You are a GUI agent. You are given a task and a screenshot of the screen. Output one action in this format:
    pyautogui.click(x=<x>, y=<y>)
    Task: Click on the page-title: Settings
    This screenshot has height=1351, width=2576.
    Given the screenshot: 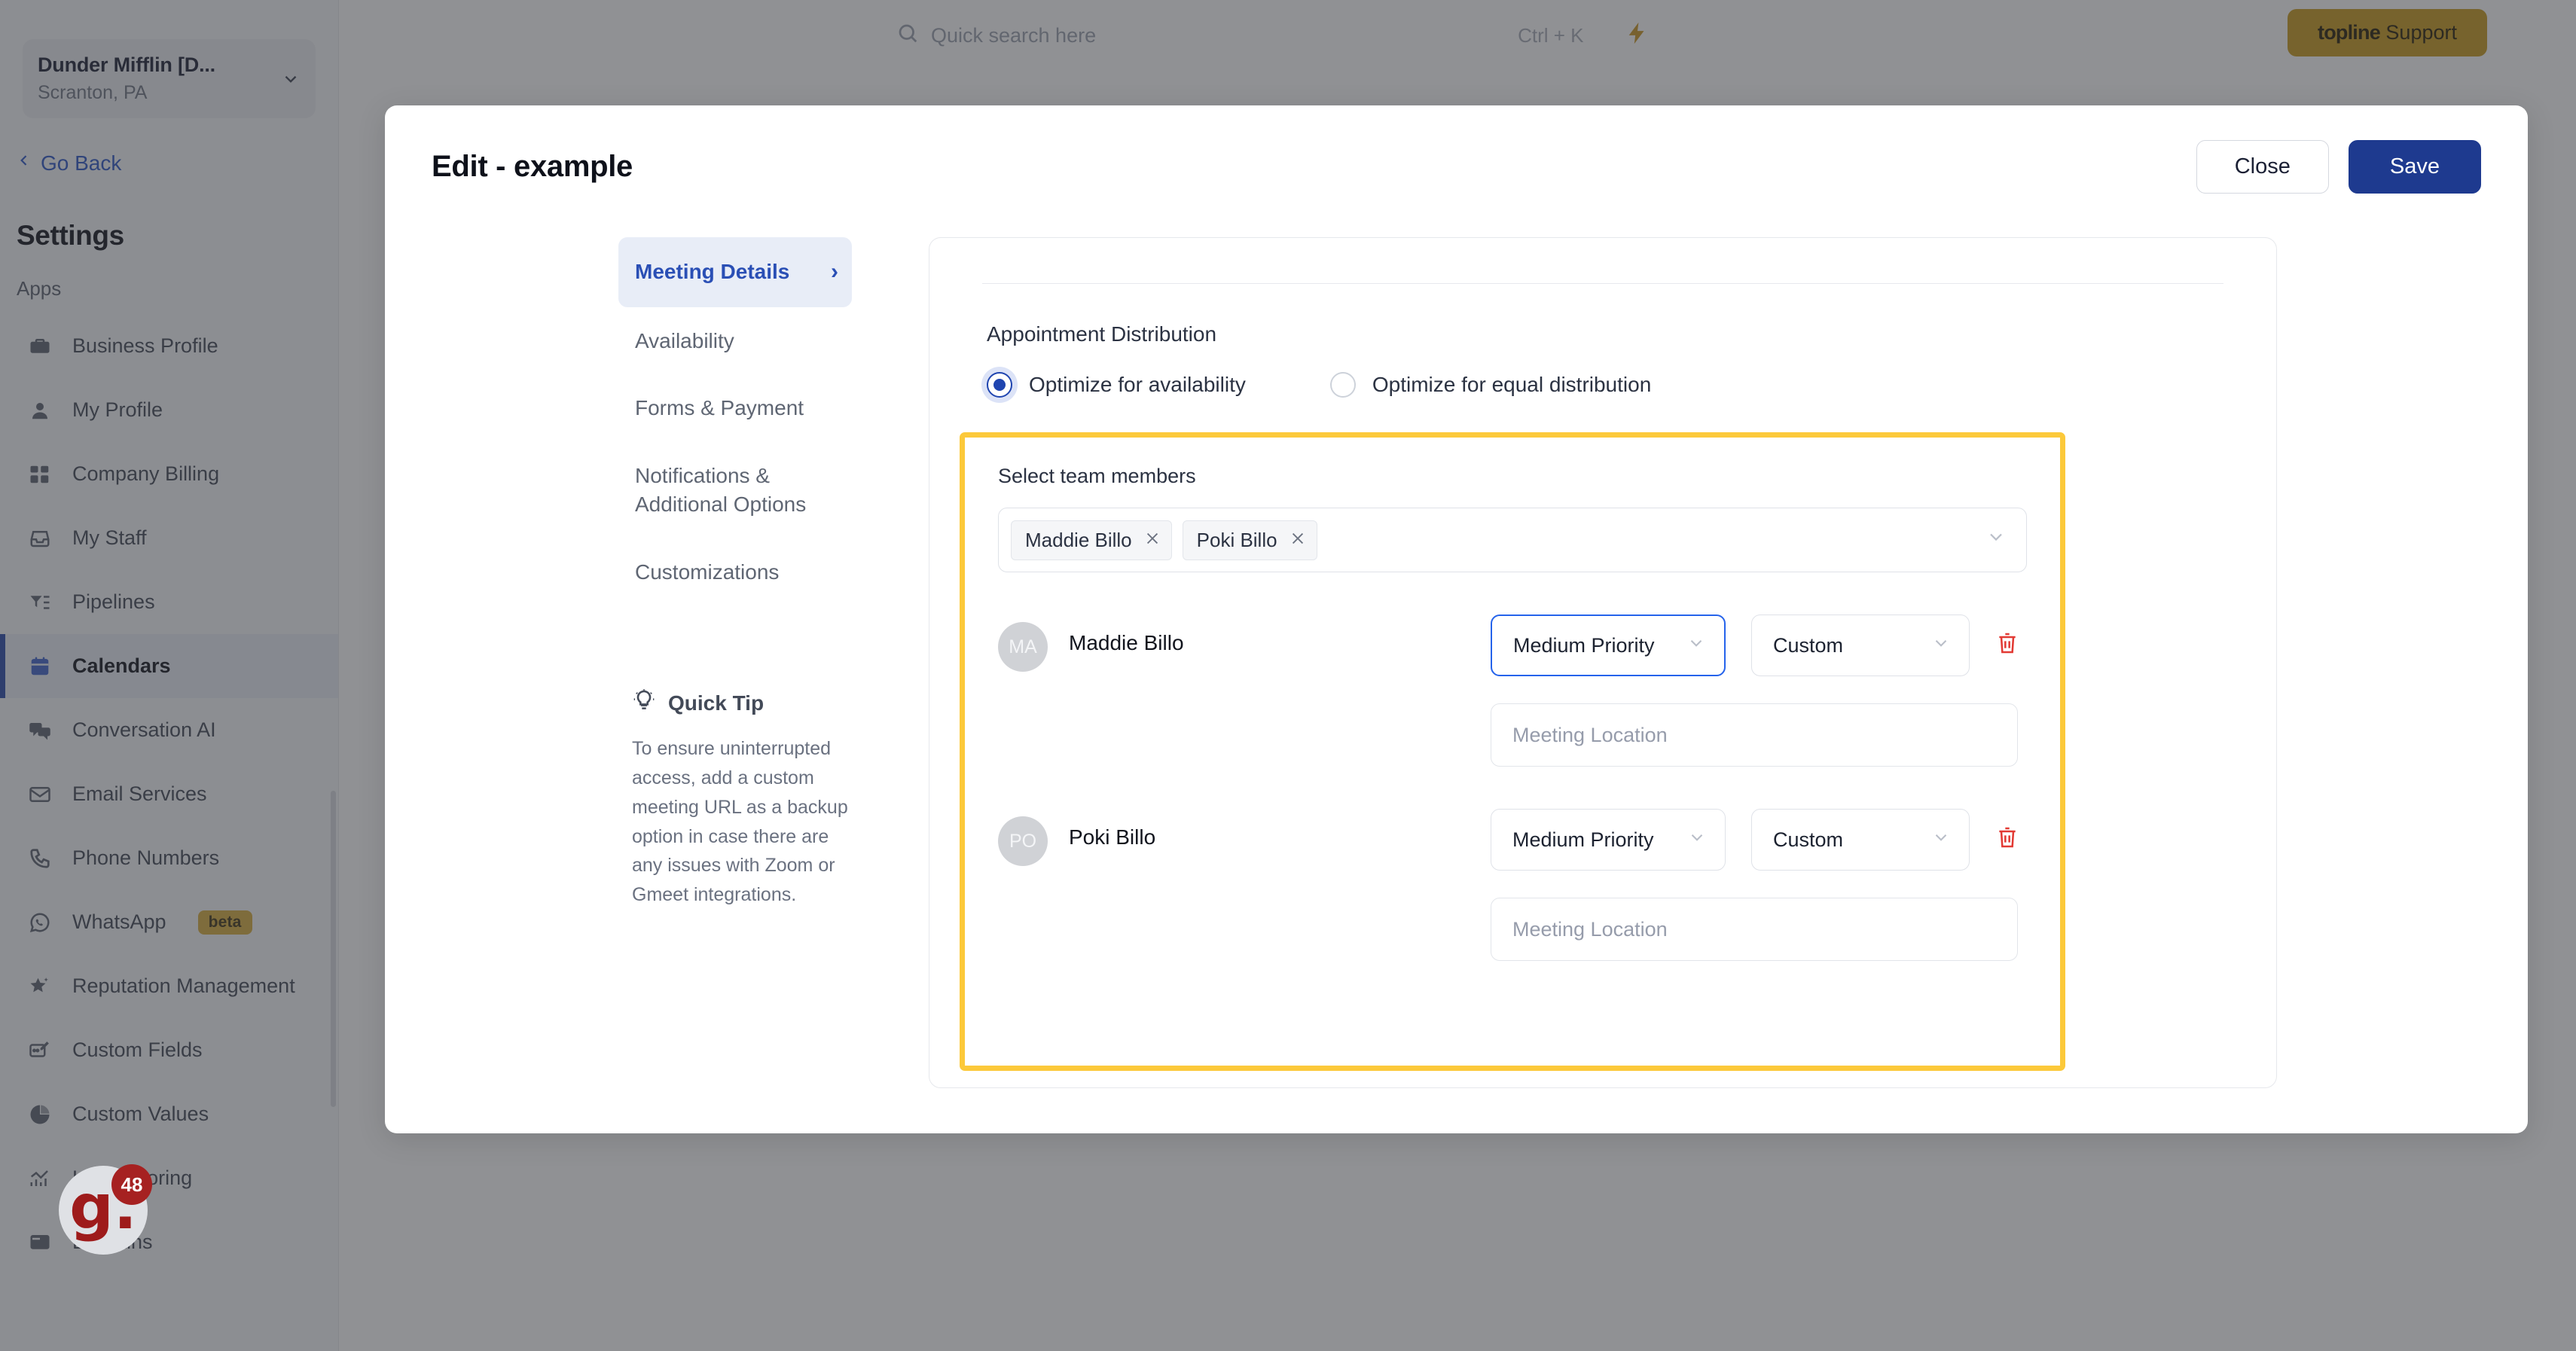 What is the action you would take?
    pyautogui.click(x=70, y=235)
    